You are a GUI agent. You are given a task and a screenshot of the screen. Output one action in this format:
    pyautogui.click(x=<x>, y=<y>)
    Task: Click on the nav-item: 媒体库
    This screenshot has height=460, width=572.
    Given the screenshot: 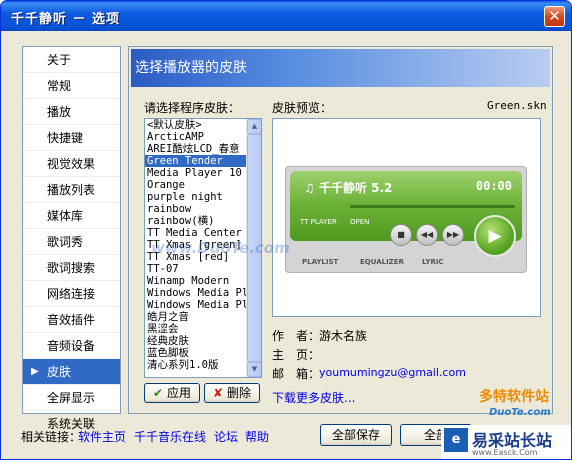 What is the action you would take?
    pyautogui.click(x=71, y=216)
    